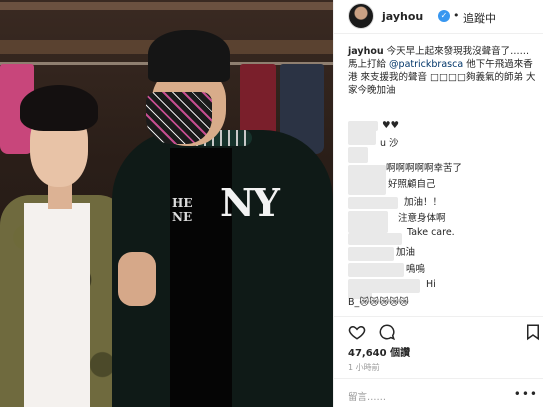 Image resolution: width=543 pixels, height=407 pixels. I want to click on comment-text: Take care., so click(431, 232).